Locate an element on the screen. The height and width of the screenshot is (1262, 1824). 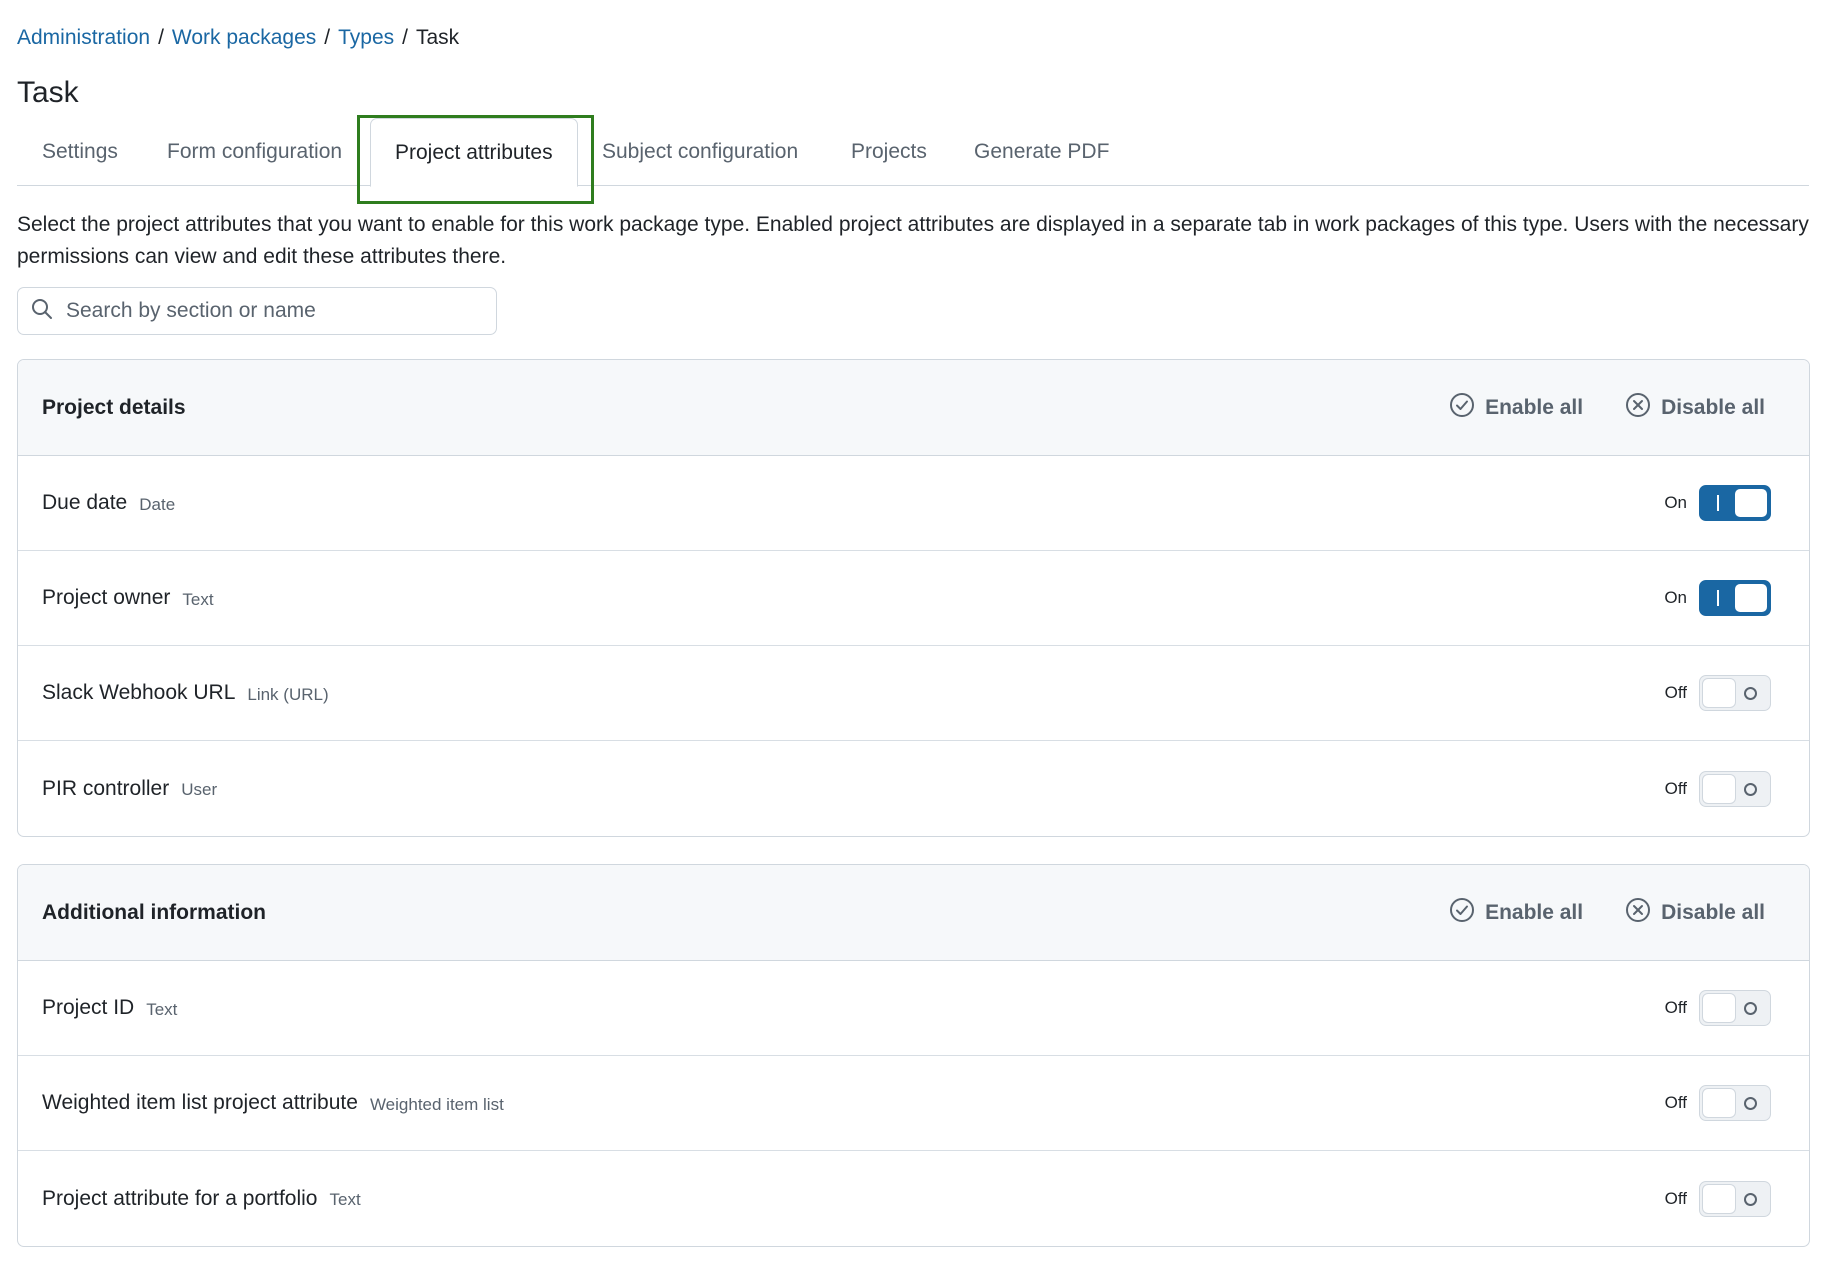
attribute-name: Due date is located at coordinates (85, 502).